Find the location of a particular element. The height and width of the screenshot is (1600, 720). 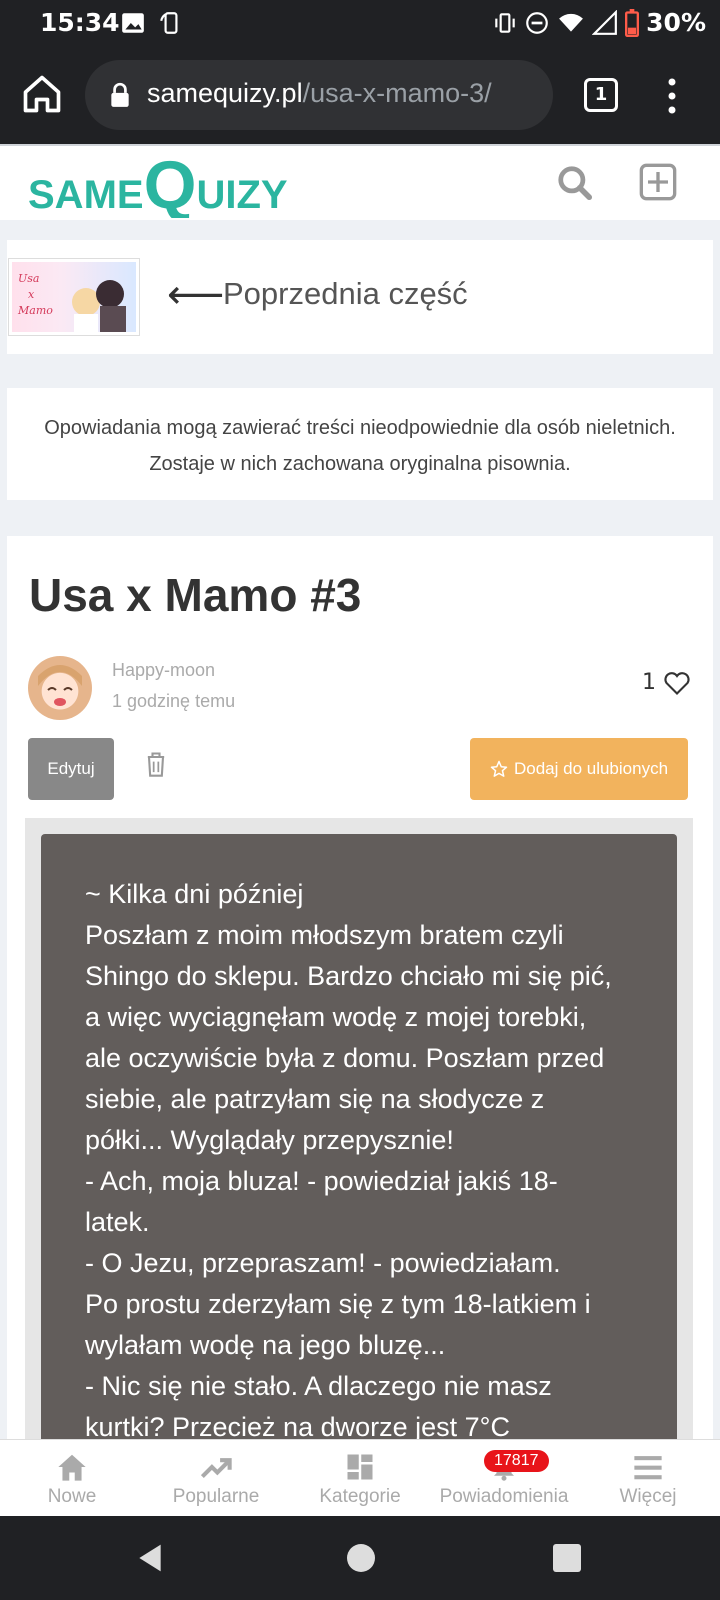

add-quiz-icon is located at coordinates (658, 182).